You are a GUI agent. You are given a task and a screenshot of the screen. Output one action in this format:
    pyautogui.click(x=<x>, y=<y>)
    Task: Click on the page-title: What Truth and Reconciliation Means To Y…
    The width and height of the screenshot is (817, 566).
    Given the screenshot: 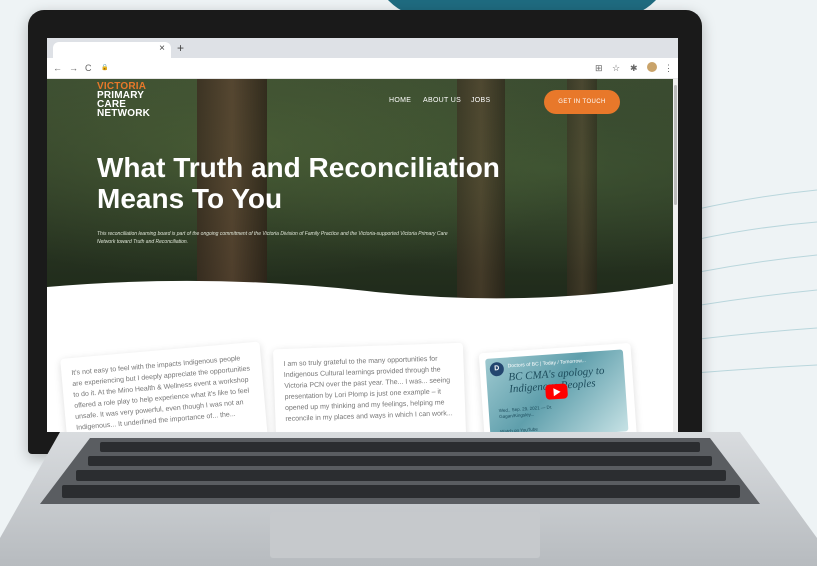 What is the action you would take?
    pyautogui.click(x=298, y=183)
    